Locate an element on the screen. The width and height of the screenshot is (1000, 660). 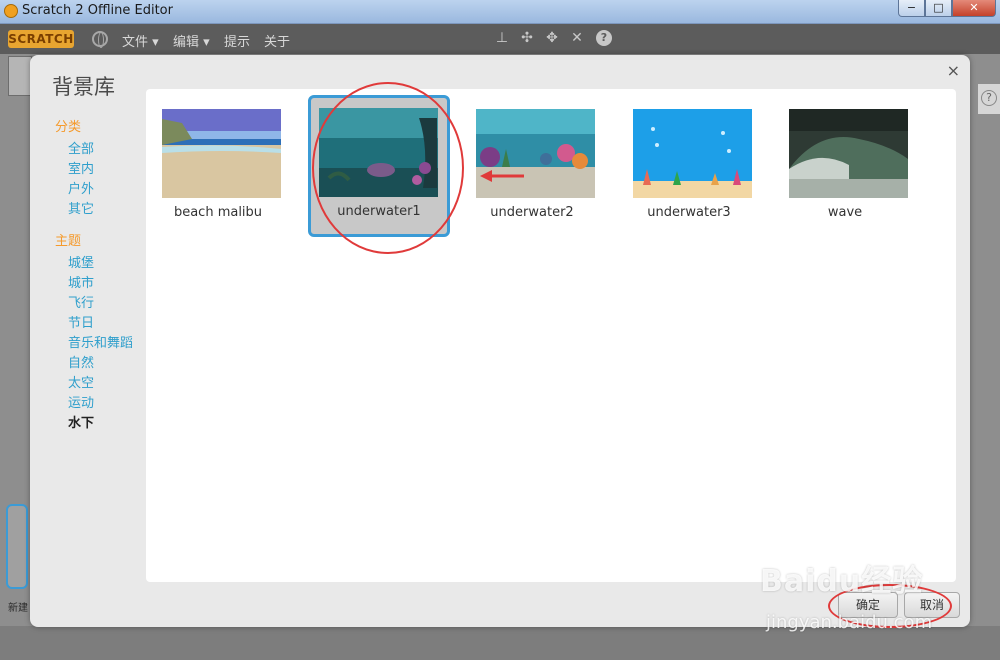
side-help-icon: ? is located at coordinates (989, 98).